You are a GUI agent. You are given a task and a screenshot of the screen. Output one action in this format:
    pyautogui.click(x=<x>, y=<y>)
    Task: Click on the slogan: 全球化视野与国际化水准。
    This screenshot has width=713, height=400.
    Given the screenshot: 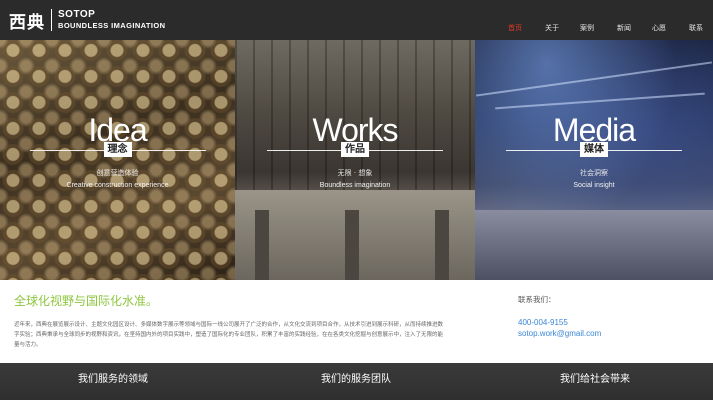 What is the action you would take?
    pyautogui.click(x=86, y=301)
    